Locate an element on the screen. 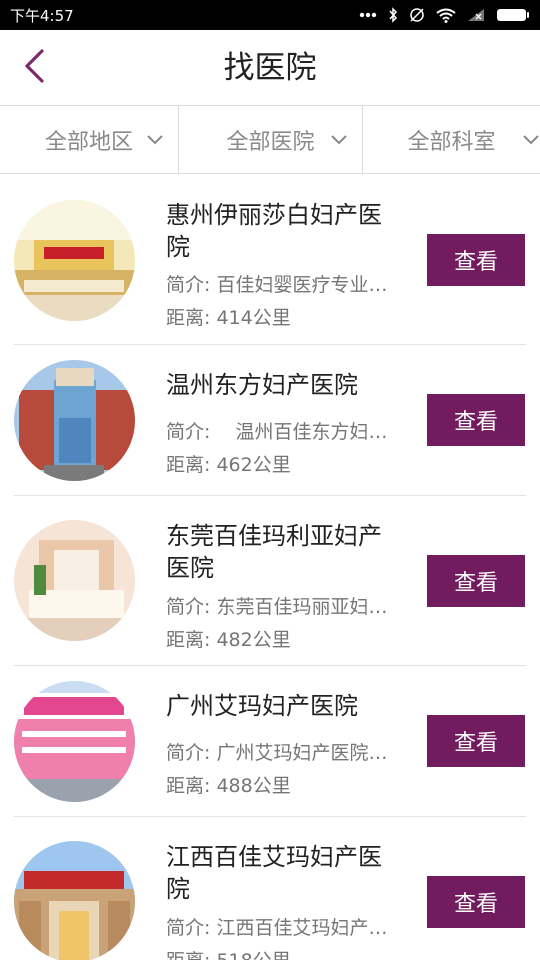 This screenshot has height=960, width=540. region-filter: 全部地区 is located at coordinates (89, 140).